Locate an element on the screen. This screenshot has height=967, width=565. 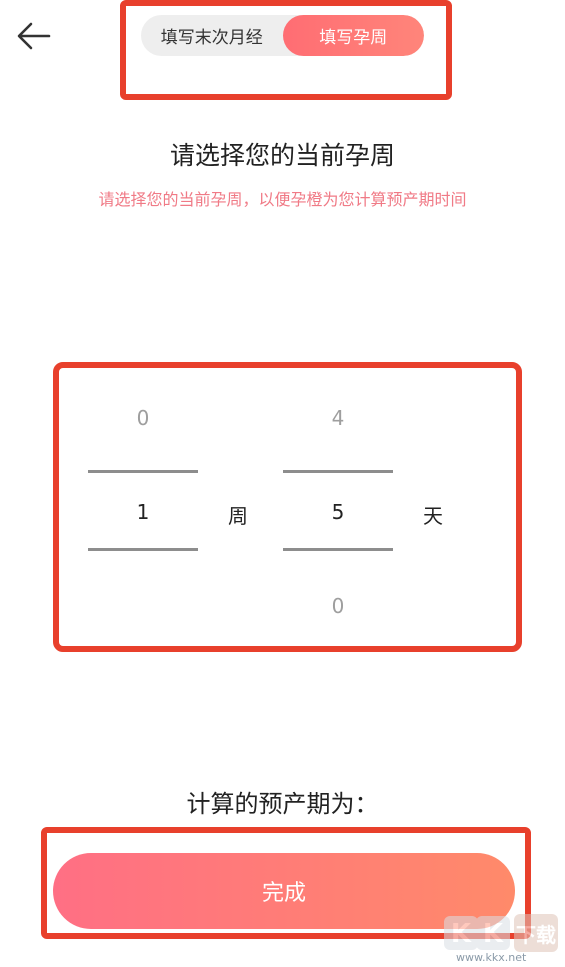
back-button is located at coordinates (34, 36).